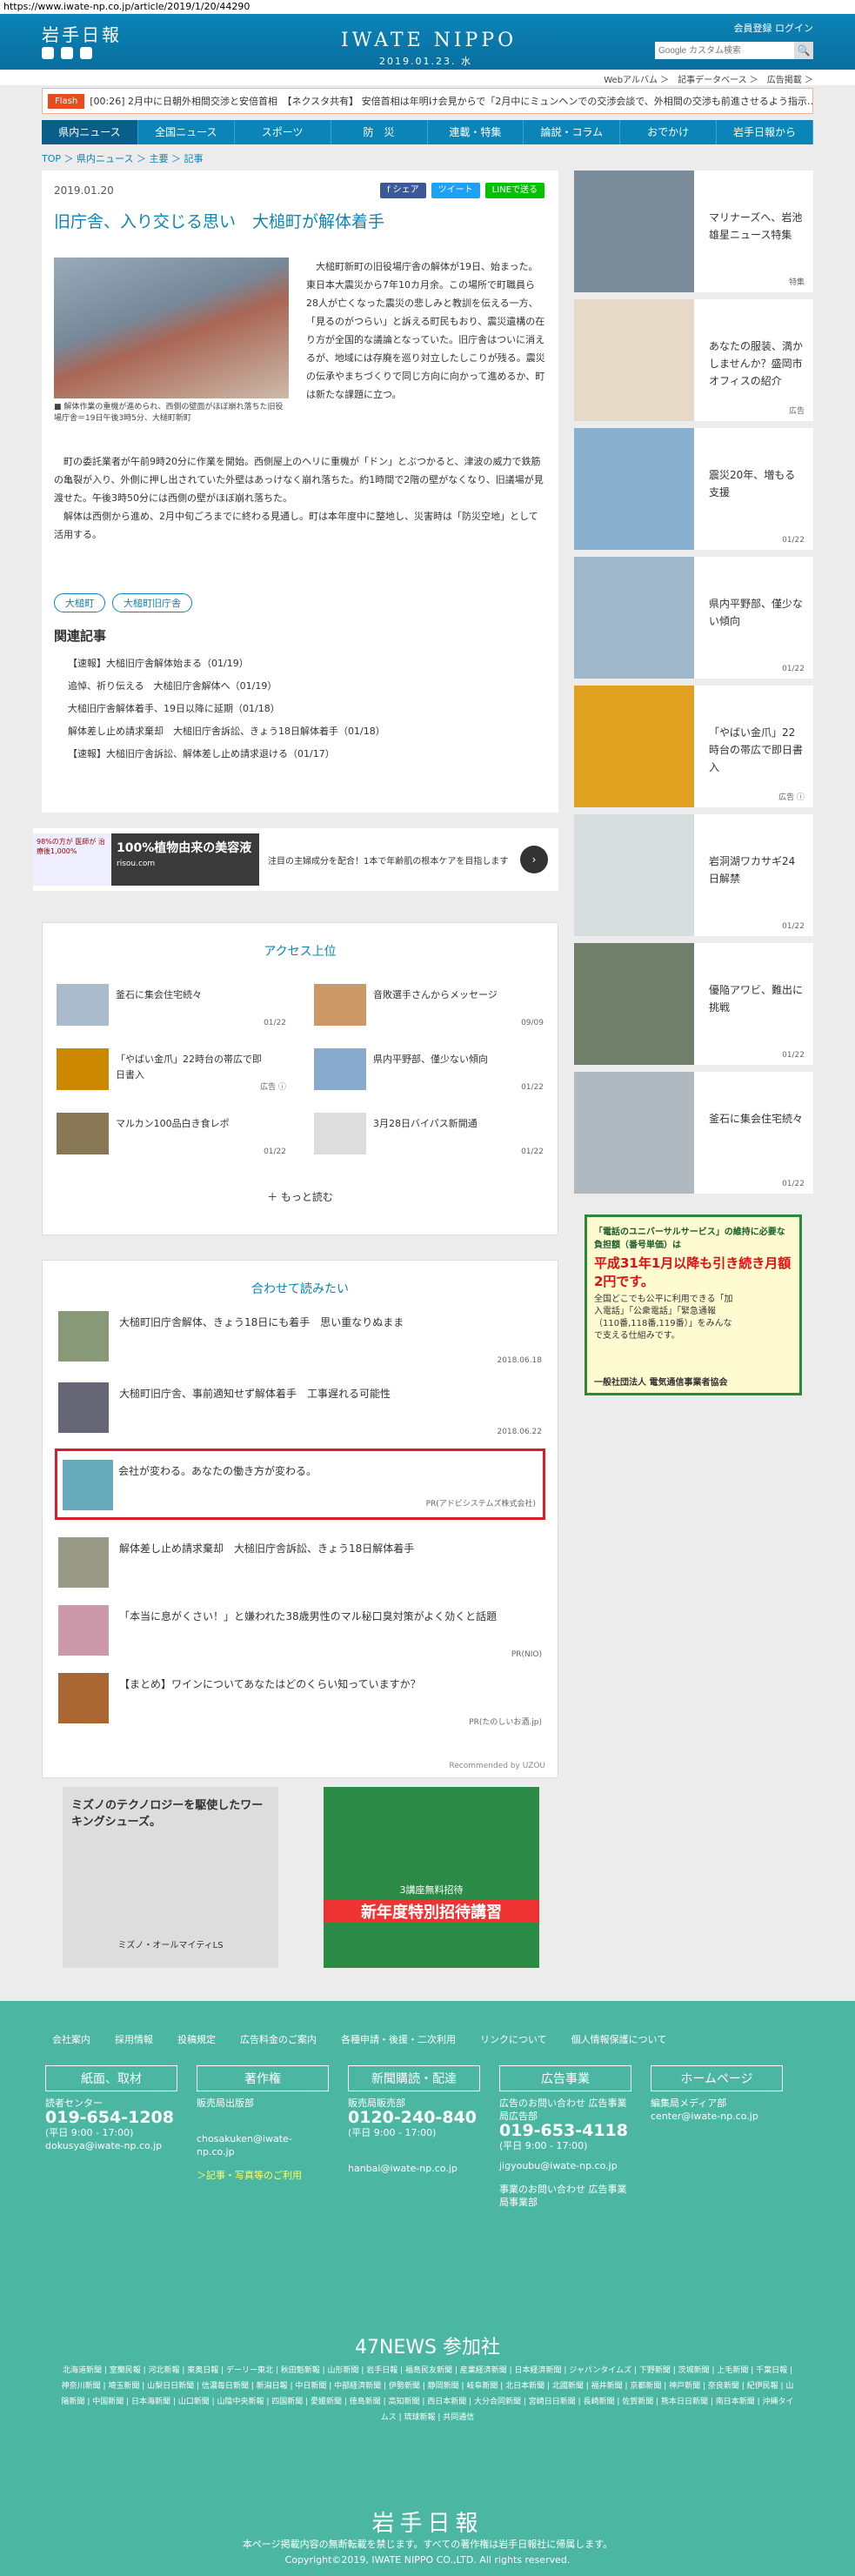 This screenshot has width=855, height=2576. What do you see at coordinates (724, 50) in the screenshot?
I see `search-input` at bounding box center [724, 50].